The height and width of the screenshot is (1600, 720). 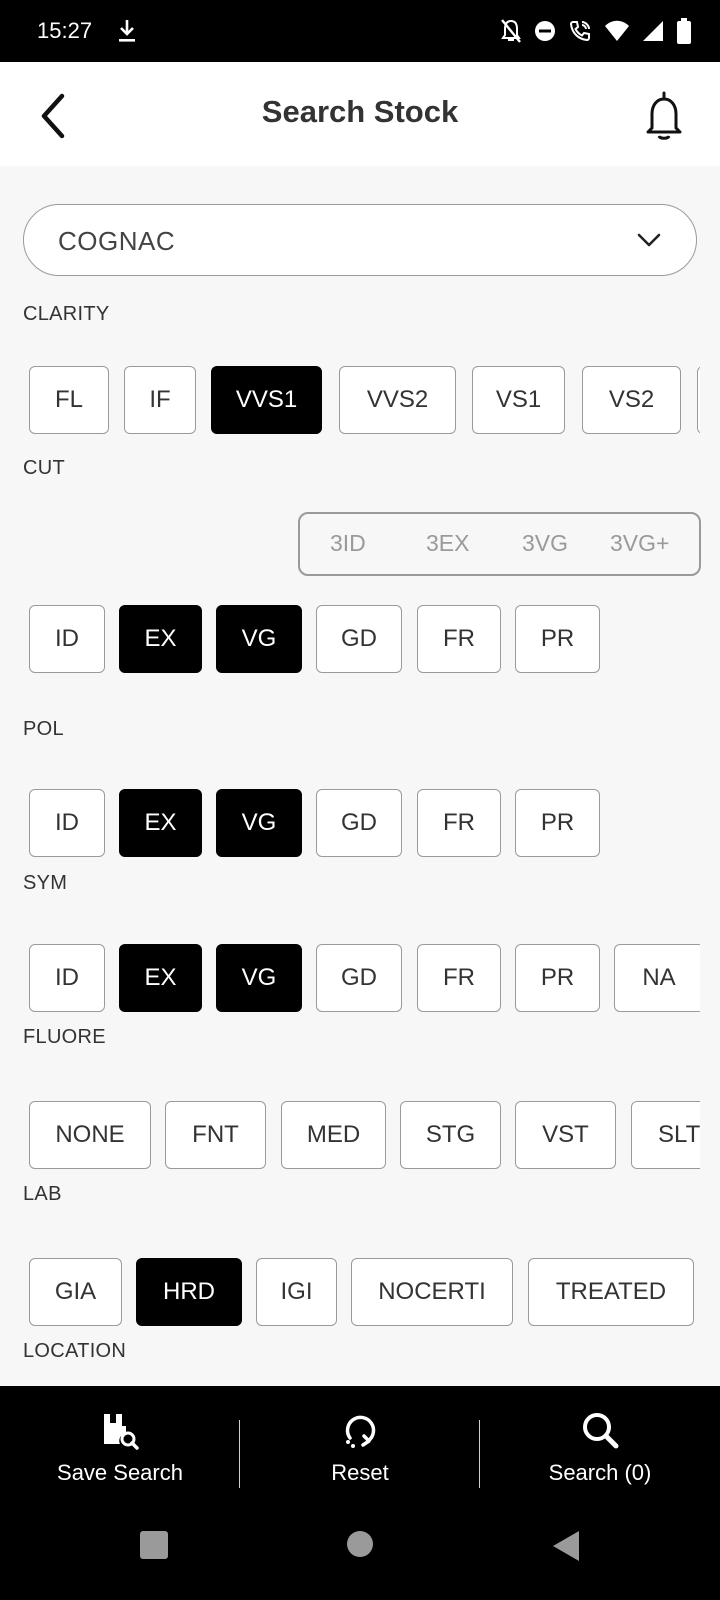 I want to click on clarity-options: FL IF VVS1 VVS2 VS1 VS2, so click(x=364, y=400).